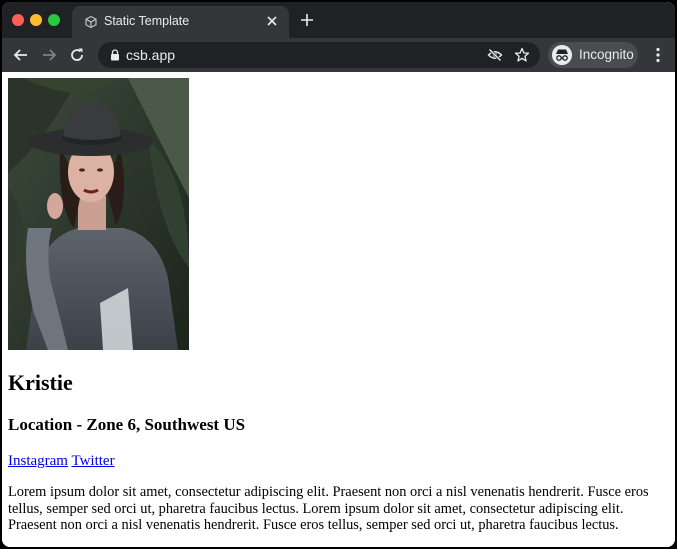 This screenshot has width=677, height=549. Describe the element at coordinates (40, 382) in the screenshot. I see `profile-name: Kristie` at that location.